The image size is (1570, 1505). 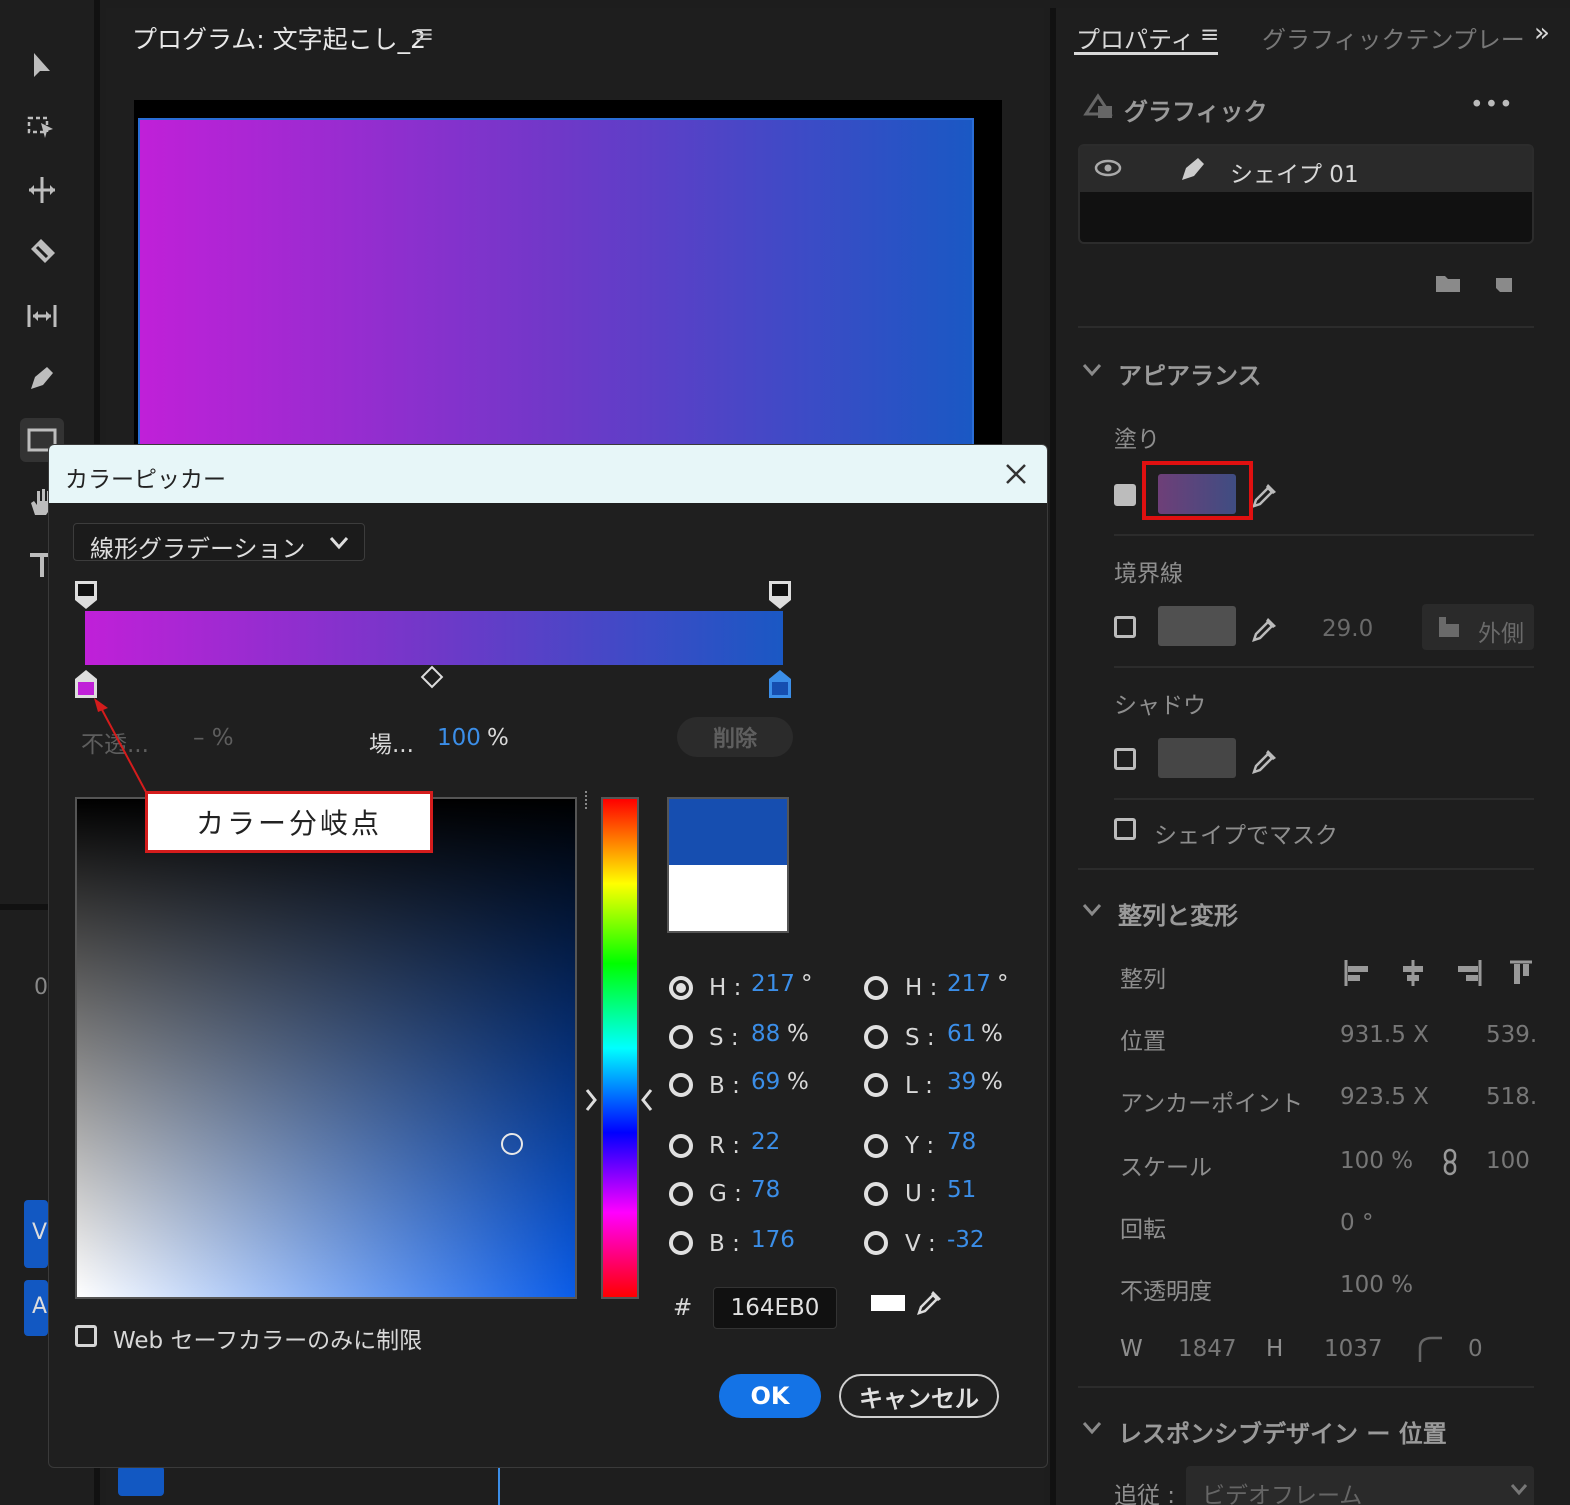 What do you see at coordinates (1135, 37) in the screenshot?
I see `tab-properties: プロパティ` at bounding box center [1135, 37].